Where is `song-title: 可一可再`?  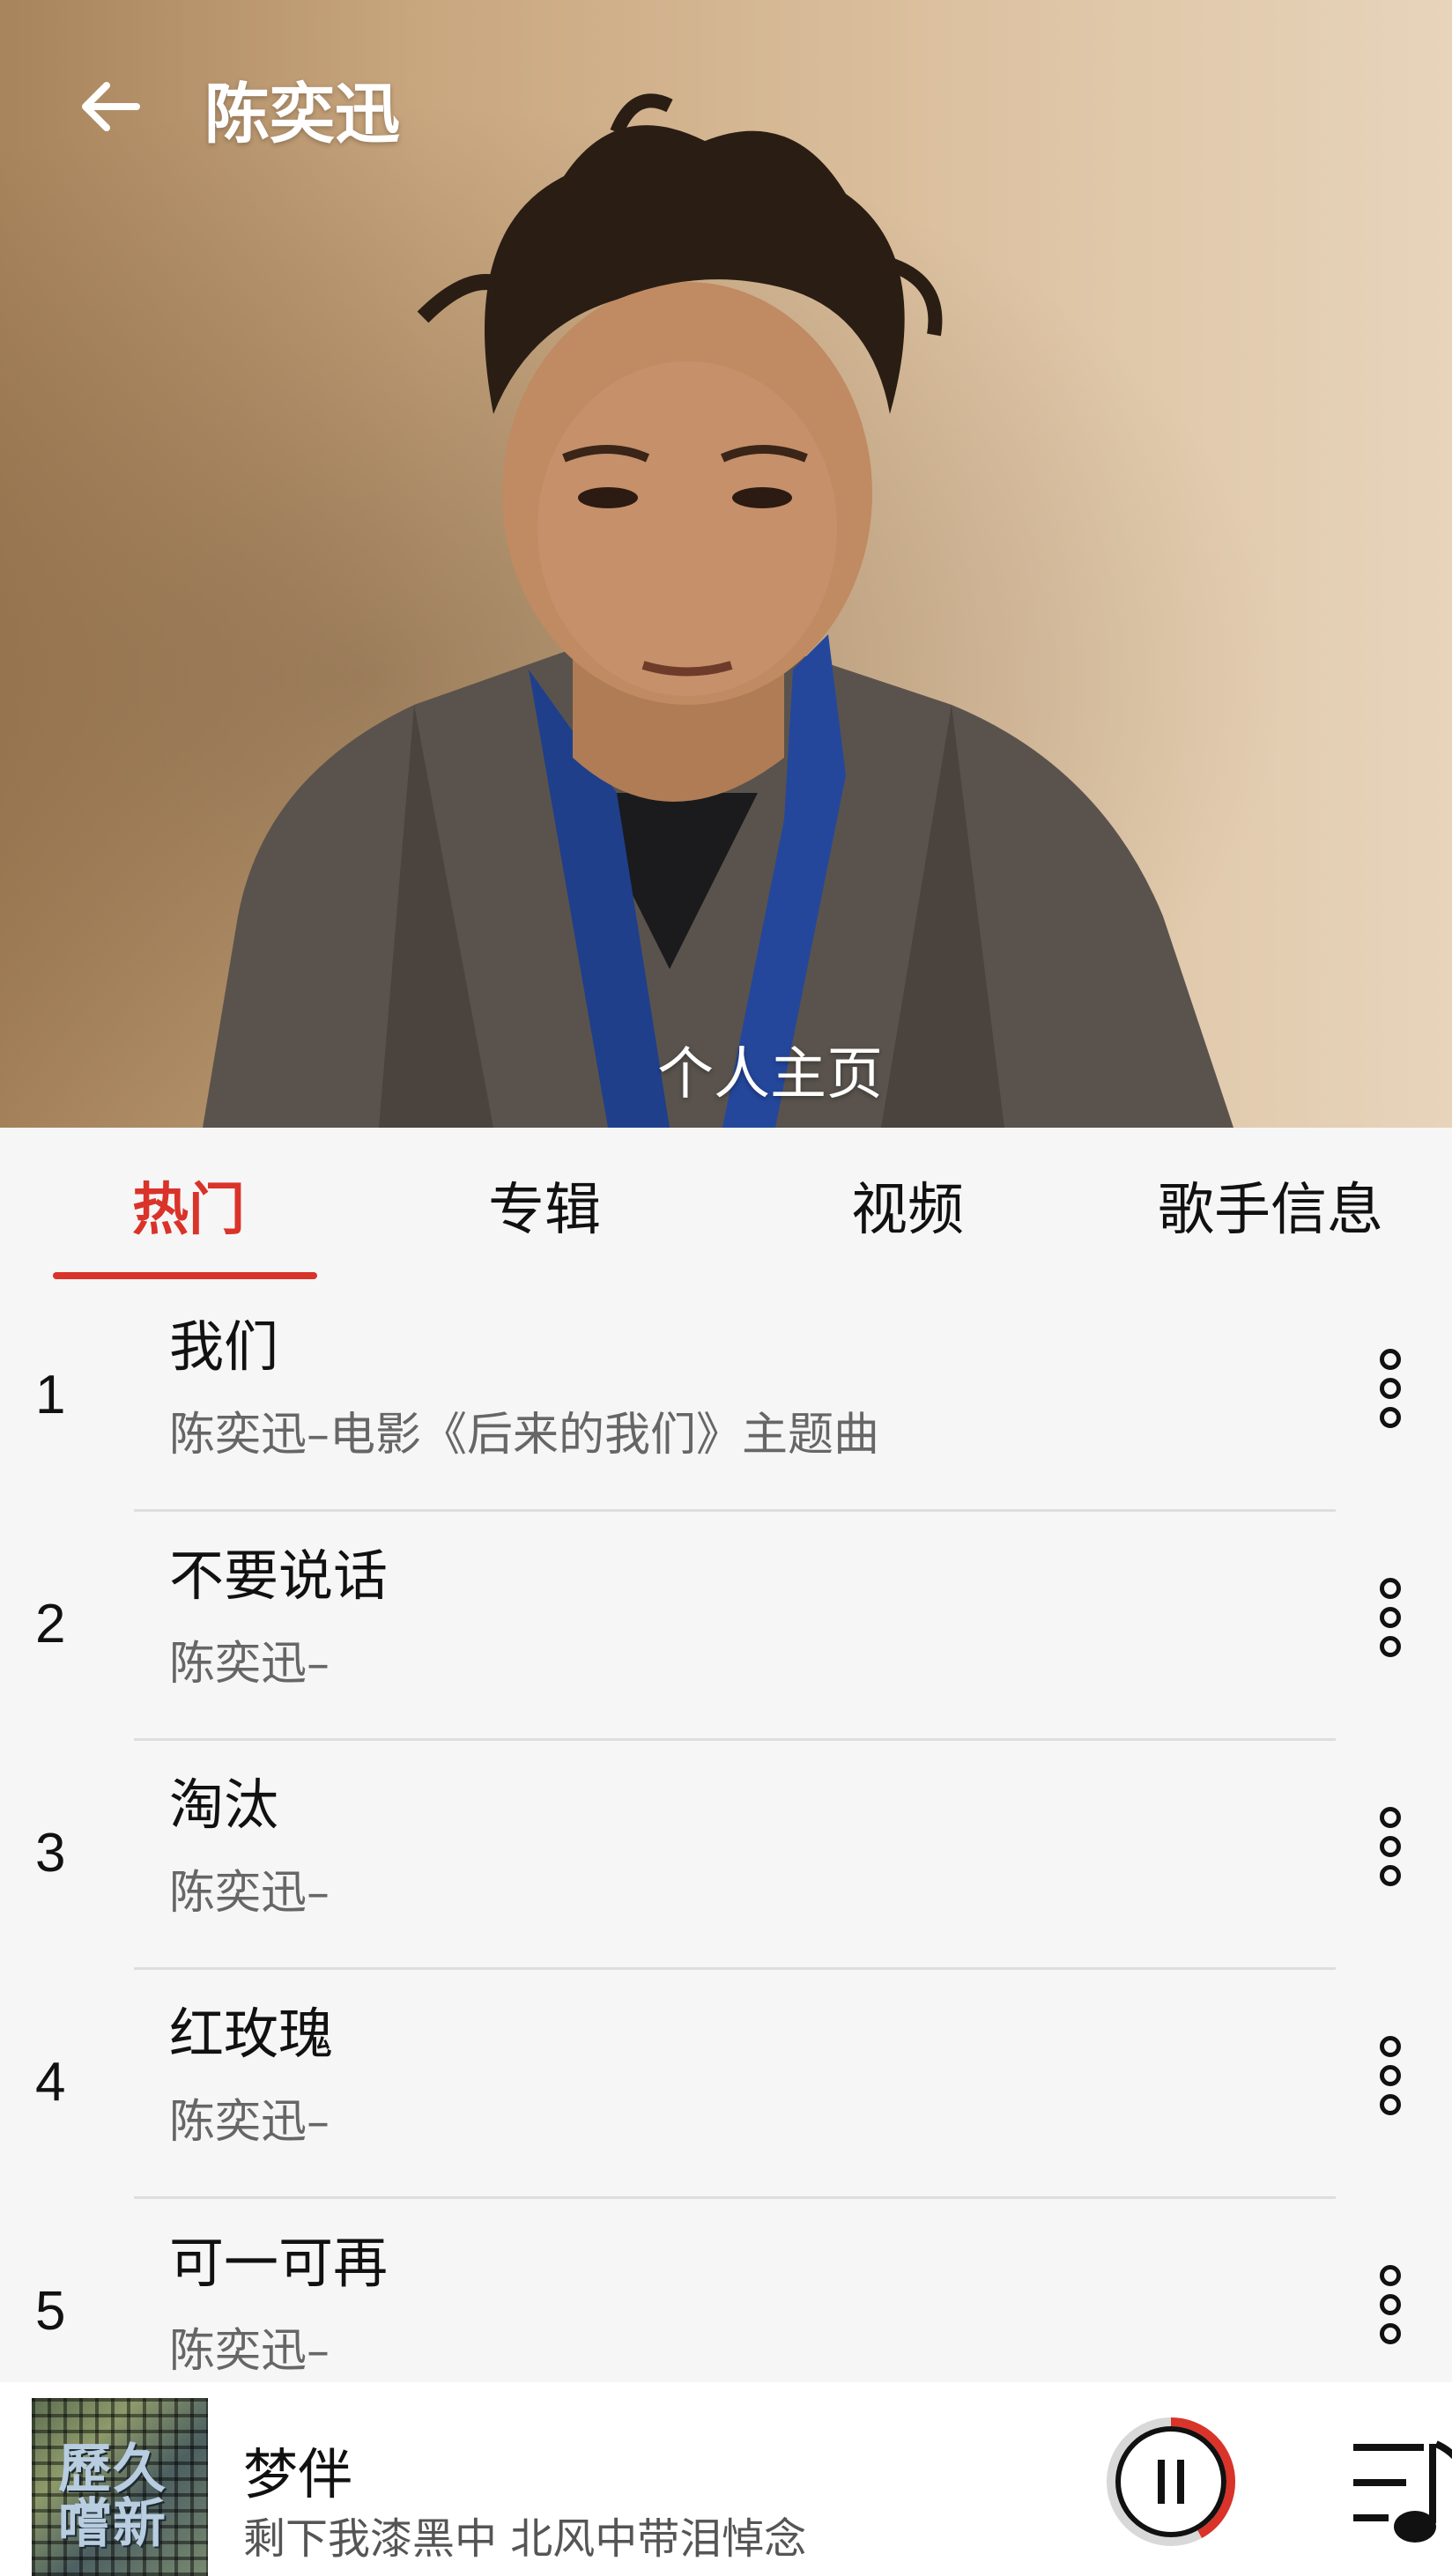
song-title: 可一可再 is located at coordinates (279, 2263).